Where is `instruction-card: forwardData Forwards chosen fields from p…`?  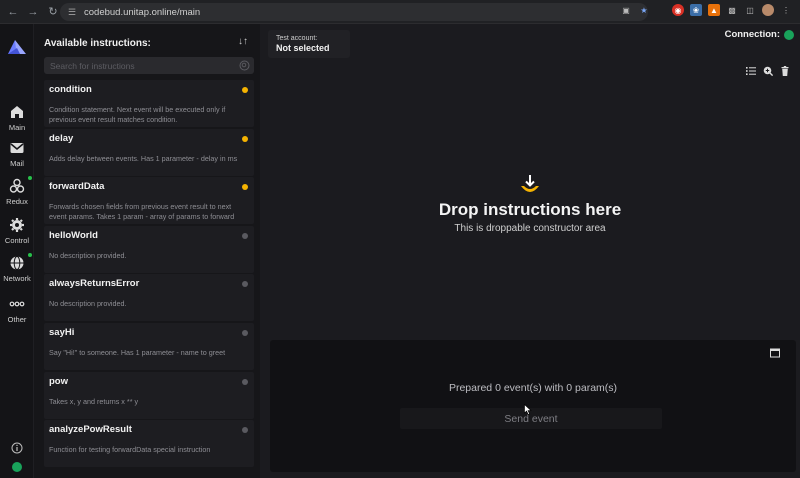 instruction-card: forwardData Forwards chosen fields from p… is located at coordinates (149, 201).